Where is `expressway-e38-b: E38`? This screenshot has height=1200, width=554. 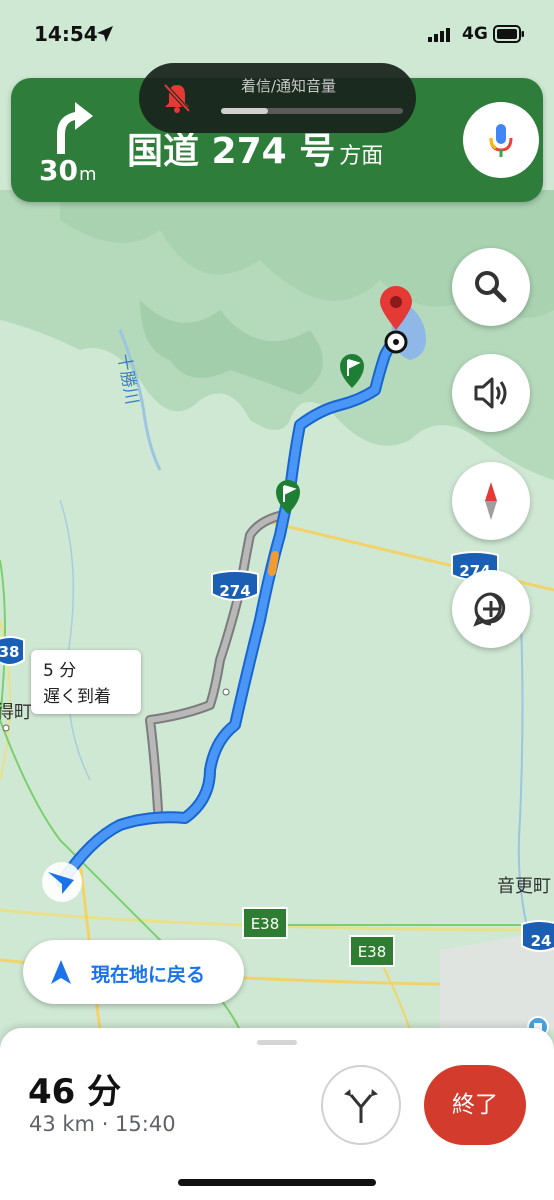
expressway-e38-b: E38 is located at coordinates (372, 951).